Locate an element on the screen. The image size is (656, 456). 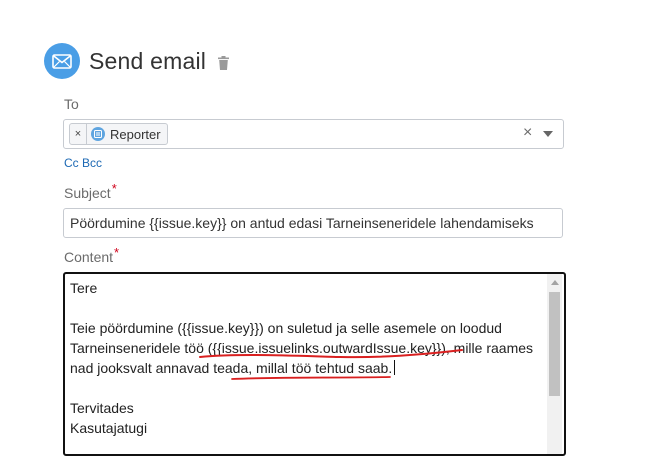
content-line: Tervitades is located at coordinates (102, 408).